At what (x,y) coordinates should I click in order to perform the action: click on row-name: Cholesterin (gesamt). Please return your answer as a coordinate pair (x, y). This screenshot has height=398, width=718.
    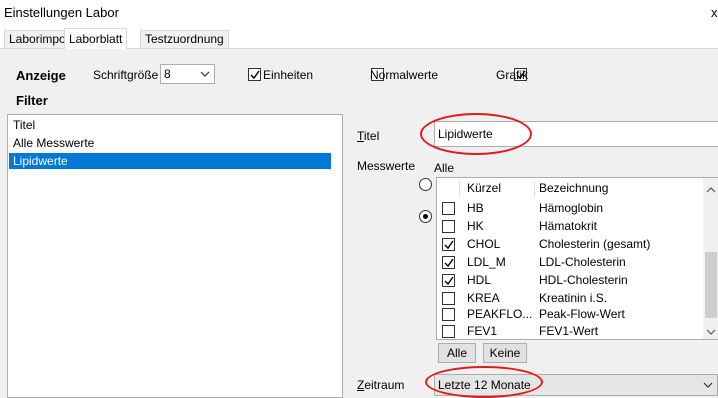
    Looking at the image, I should click on (595, 244).